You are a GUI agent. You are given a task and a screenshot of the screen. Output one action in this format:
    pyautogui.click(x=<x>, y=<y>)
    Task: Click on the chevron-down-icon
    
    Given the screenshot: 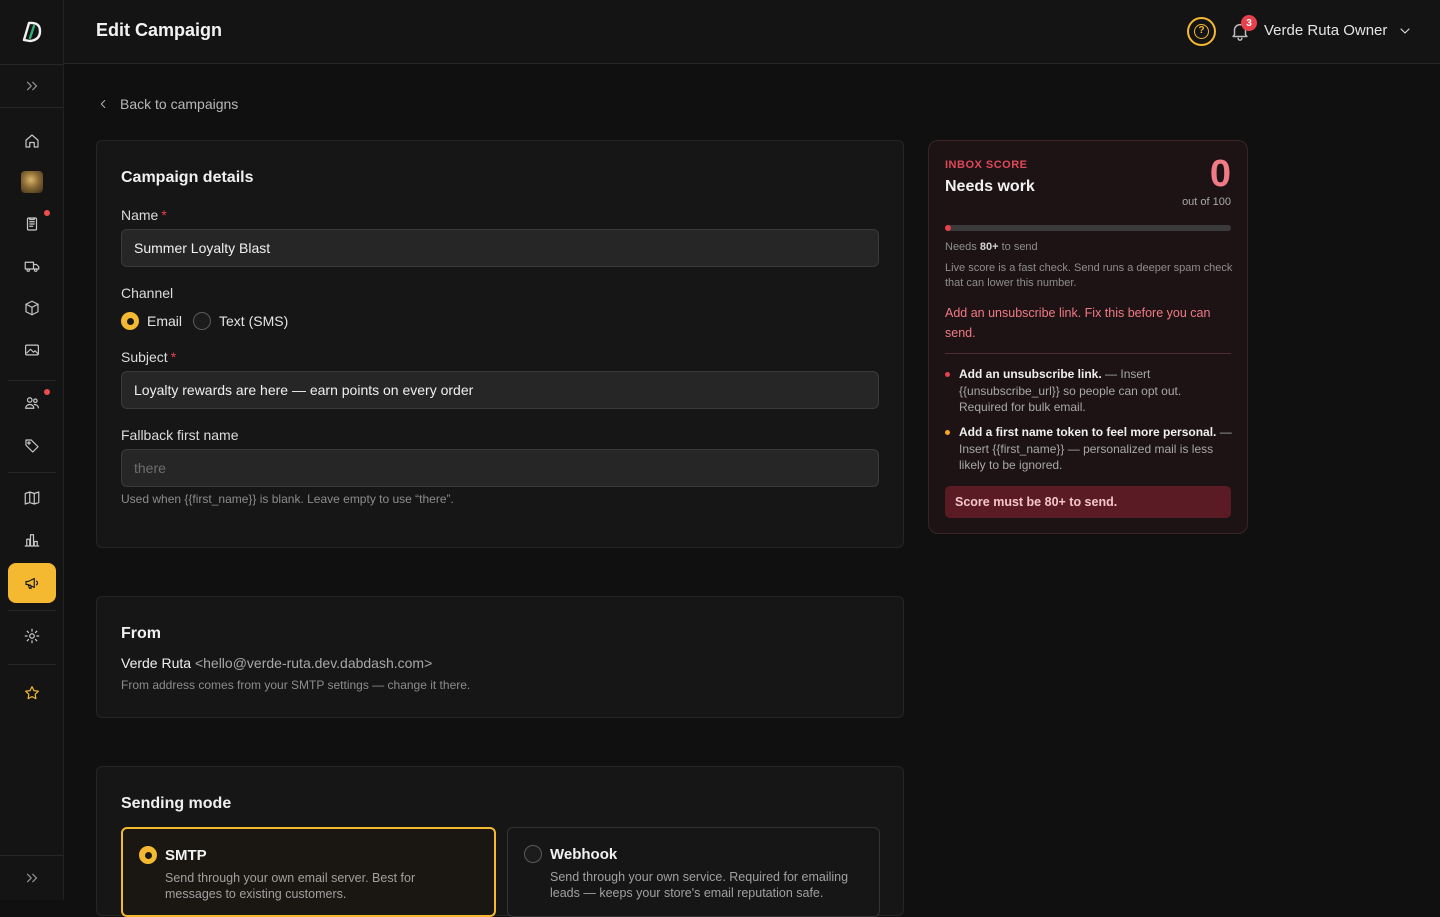 What is the action you would take?
    pyautogui.click(x=1405, y=30)
    